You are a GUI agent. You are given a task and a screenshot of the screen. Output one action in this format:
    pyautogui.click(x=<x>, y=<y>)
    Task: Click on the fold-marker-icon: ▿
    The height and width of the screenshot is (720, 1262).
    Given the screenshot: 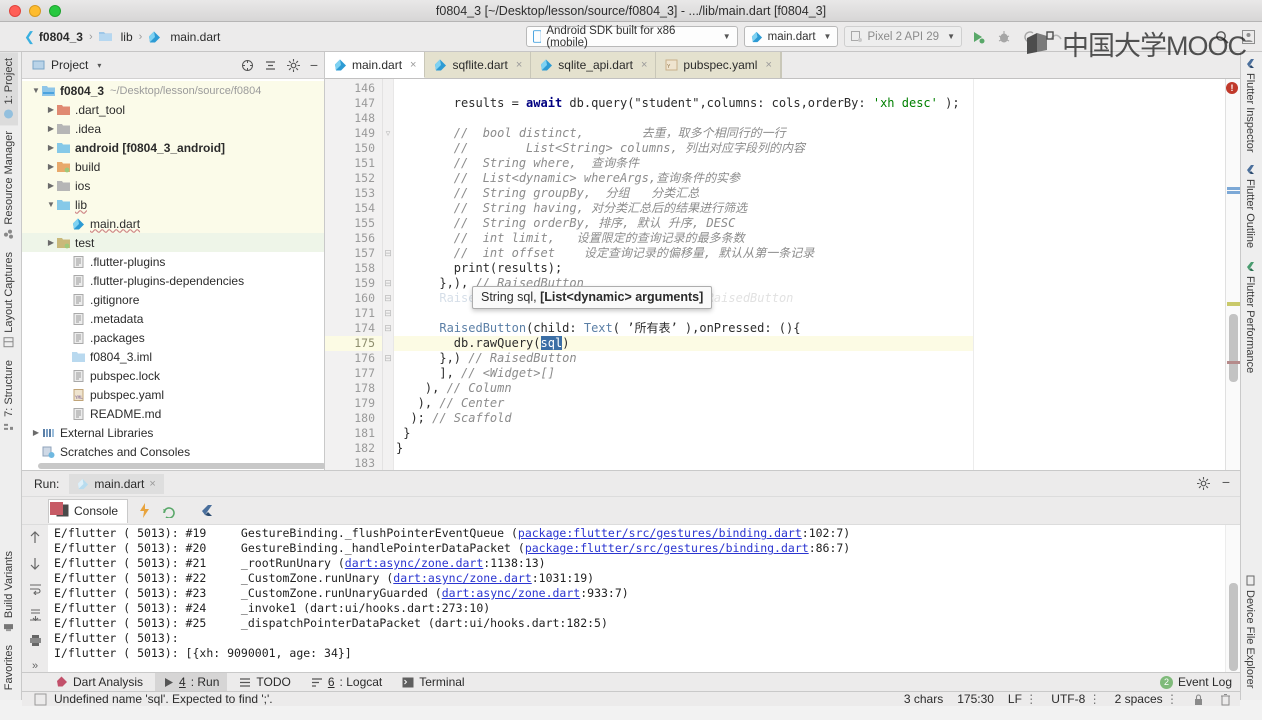 What is the action you would take?
    pyautogui.click(x=388, y=133)
    